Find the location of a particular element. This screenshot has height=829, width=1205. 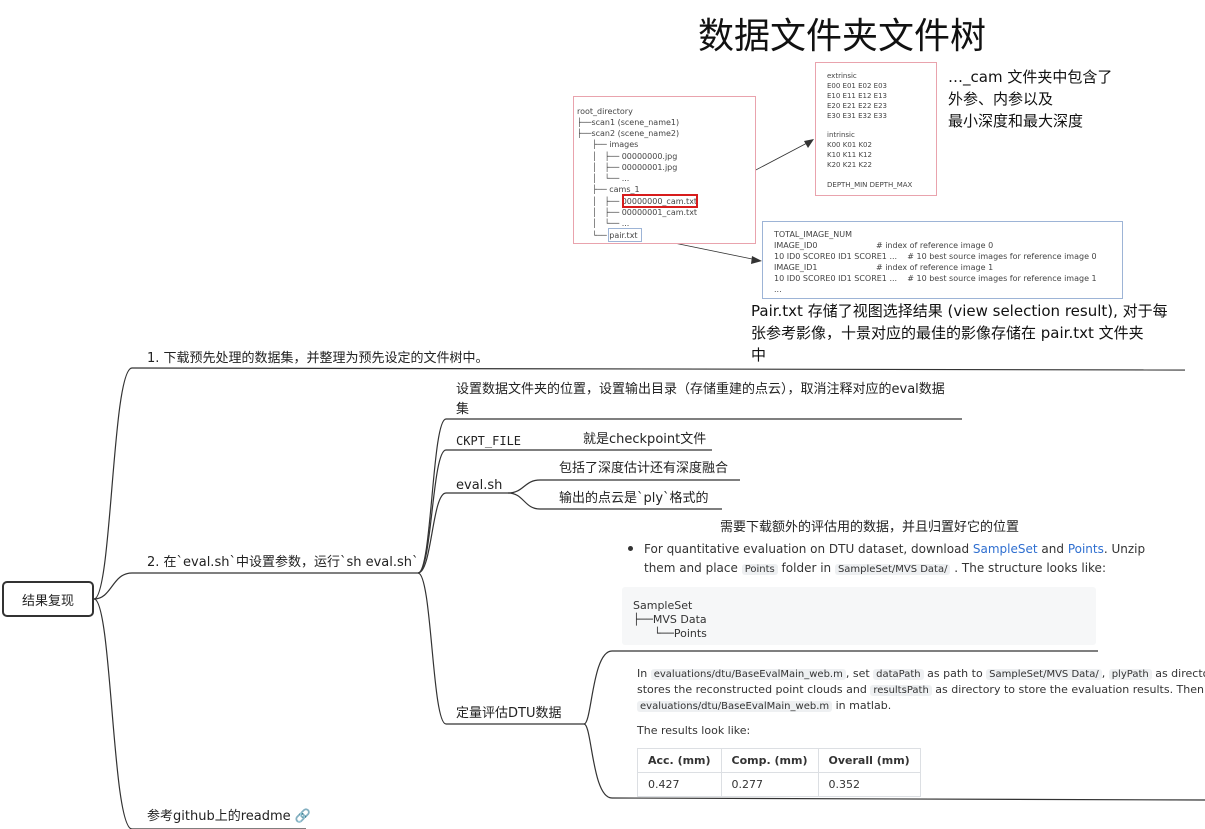

cam-line: DEPTH_MIN DEPTH_MAX is located at coordinates (870, 185).